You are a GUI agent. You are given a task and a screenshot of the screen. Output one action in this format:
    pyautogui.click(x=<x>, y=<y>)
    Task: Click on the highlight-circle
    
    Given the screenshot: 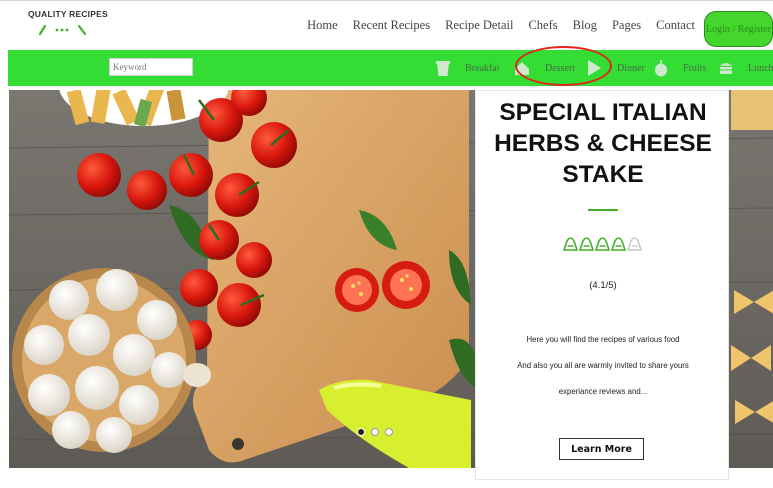 What is the action you would take?
    pyautogui.click(x=563, y=66)
    